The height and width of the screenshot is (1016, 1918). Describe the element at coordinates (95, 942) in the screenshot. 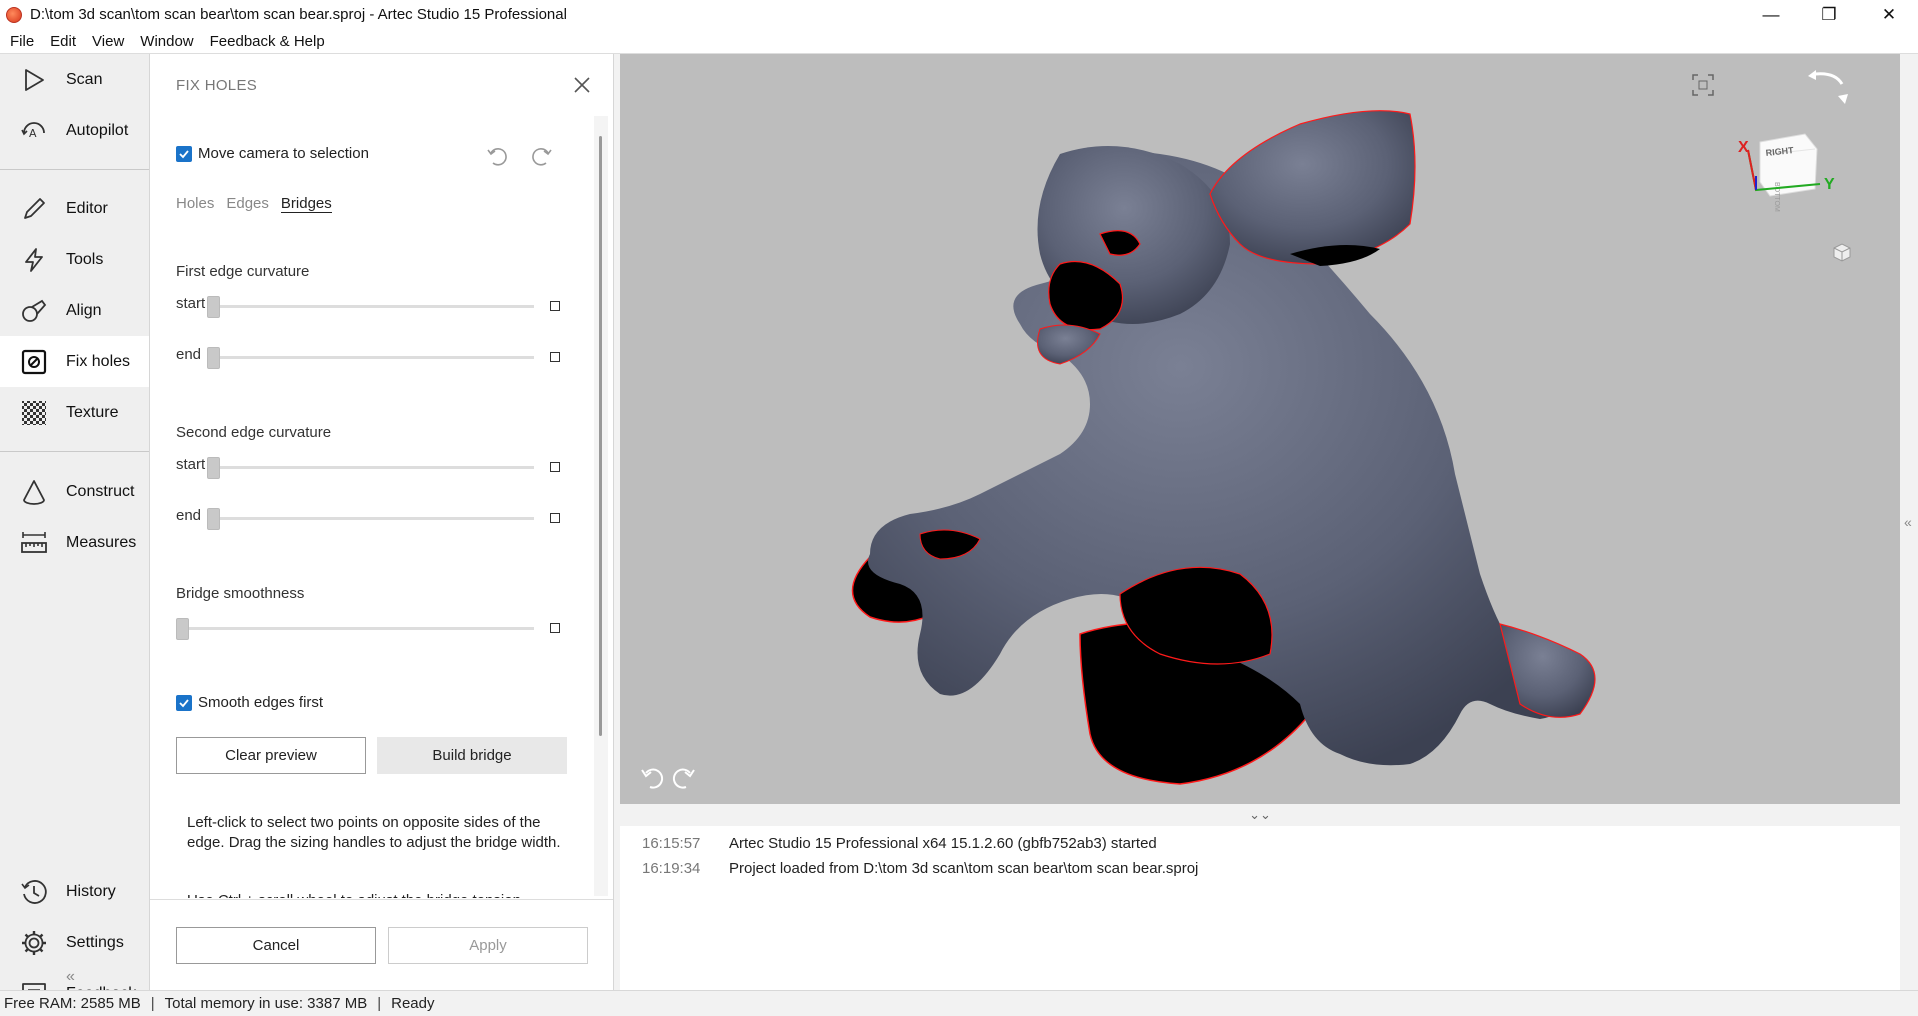

I see `nav-settings-label: Settings` at that location.